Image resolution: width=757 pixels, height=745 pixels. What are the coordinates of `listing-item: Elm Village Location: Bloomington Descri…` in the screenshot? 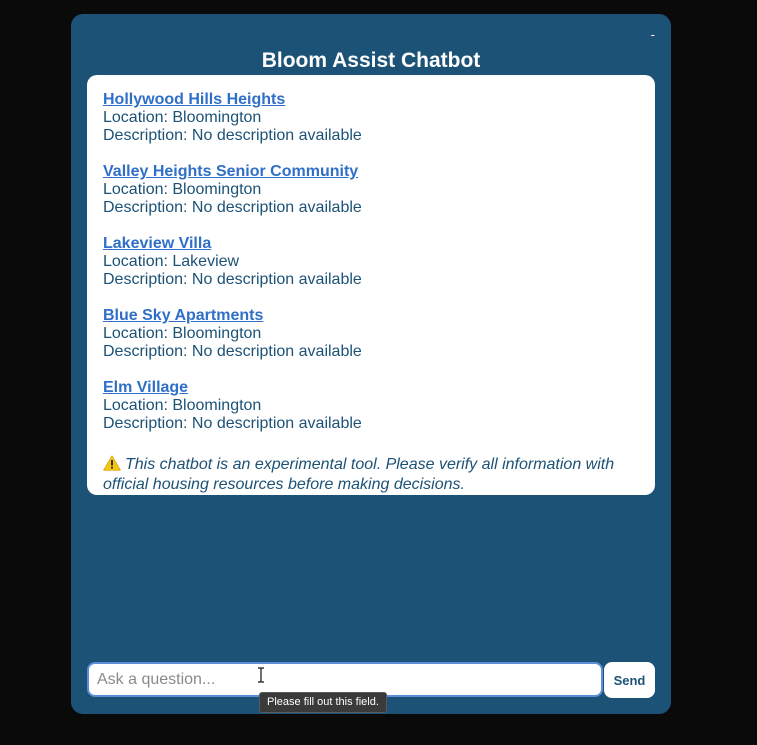 It's located at (371, 406).